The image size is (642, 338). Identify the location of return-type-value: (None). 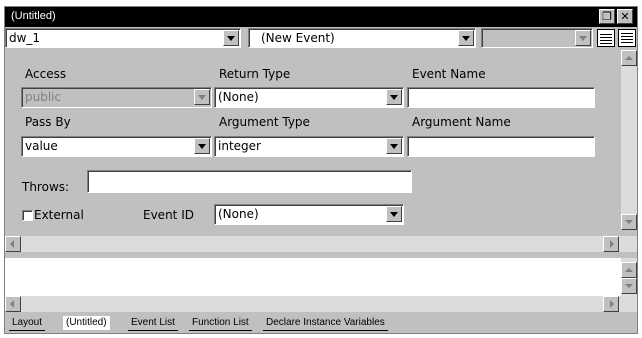
(238, 97).